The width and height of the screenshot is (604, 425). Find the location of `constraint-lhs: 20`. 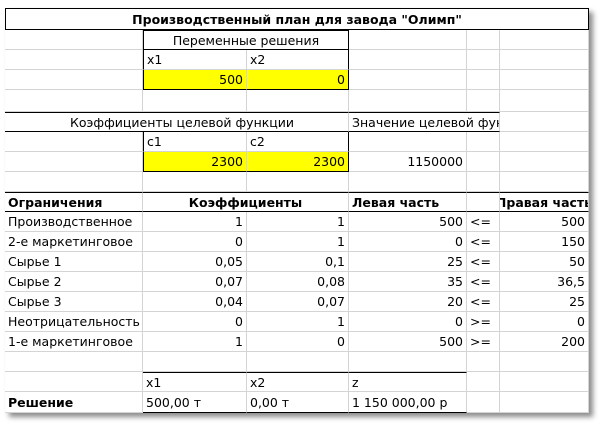

constraint-lhs: 20 is located at coordinates (408, 302).